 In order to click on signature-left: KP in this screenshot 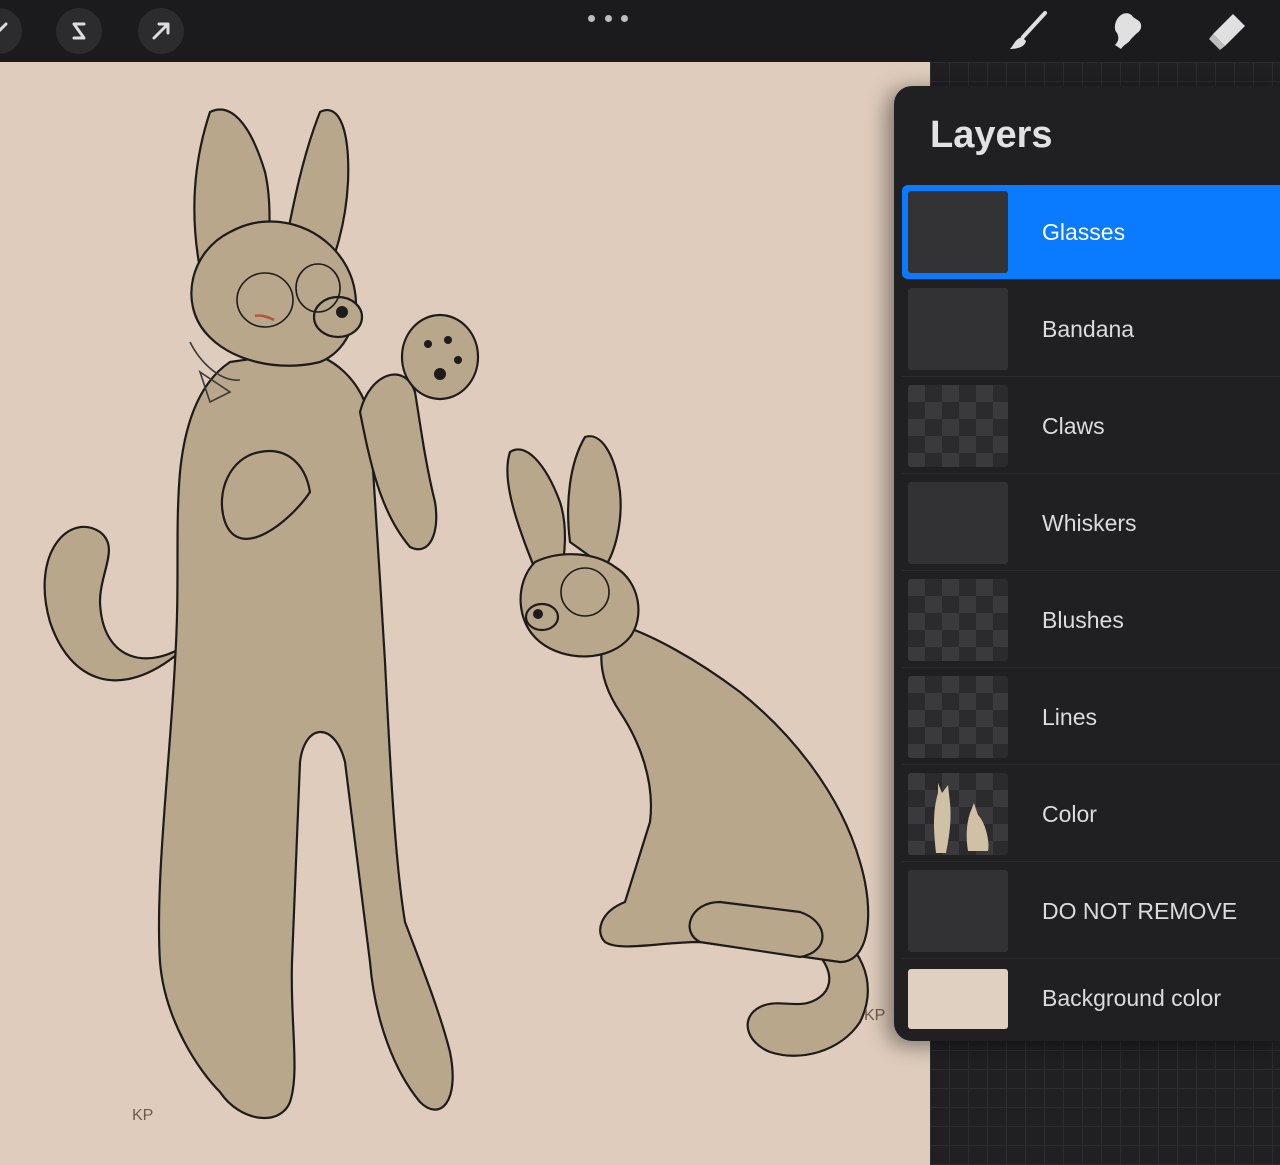, I will do `click(142, 1115)`.